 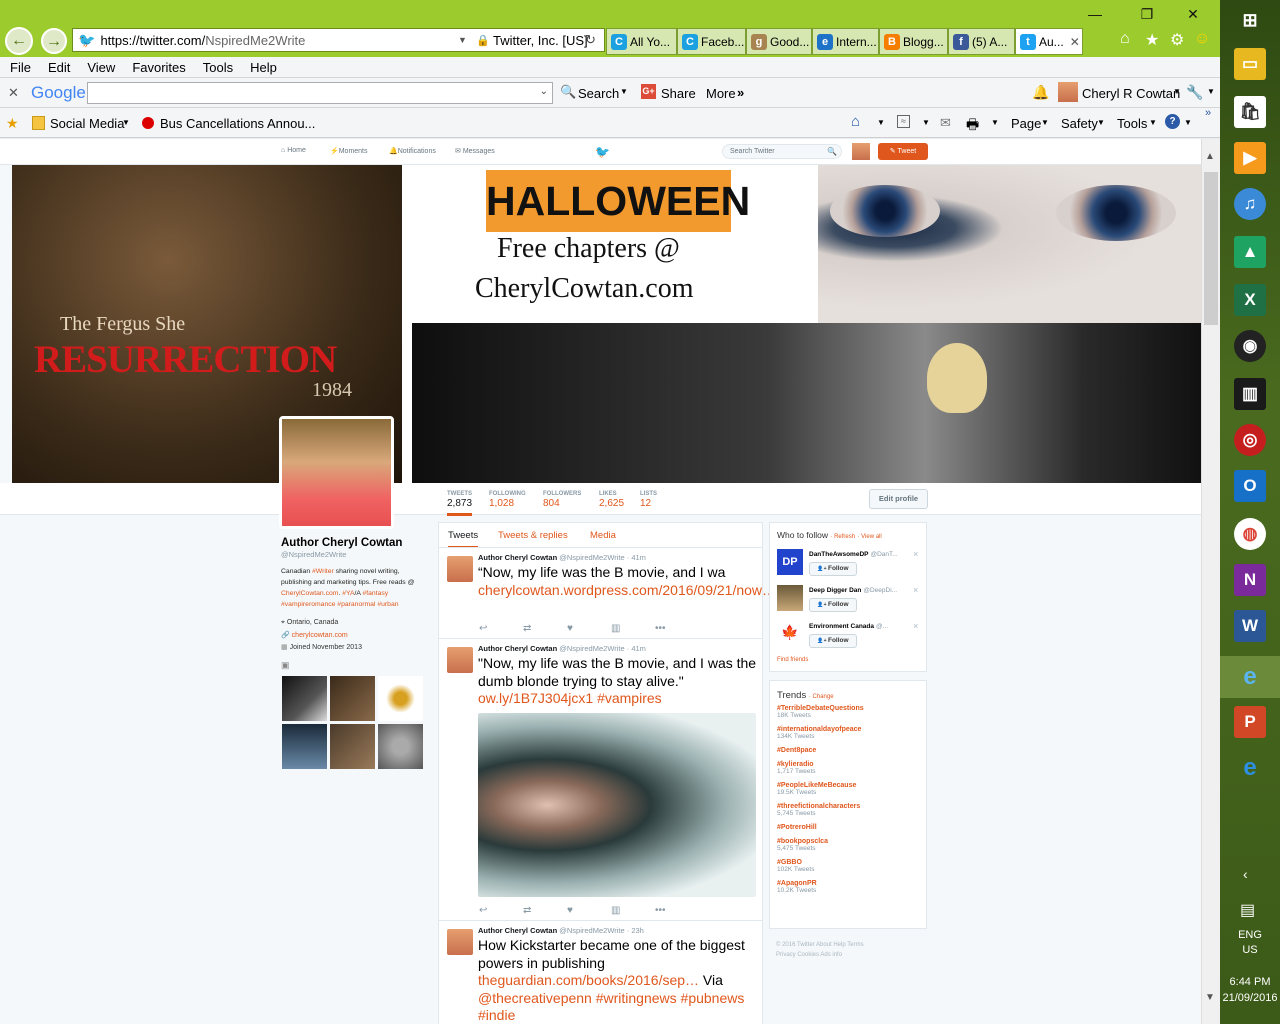 I want to click on help-dropdown-icon: ▼, so click(x=1188, y=122).